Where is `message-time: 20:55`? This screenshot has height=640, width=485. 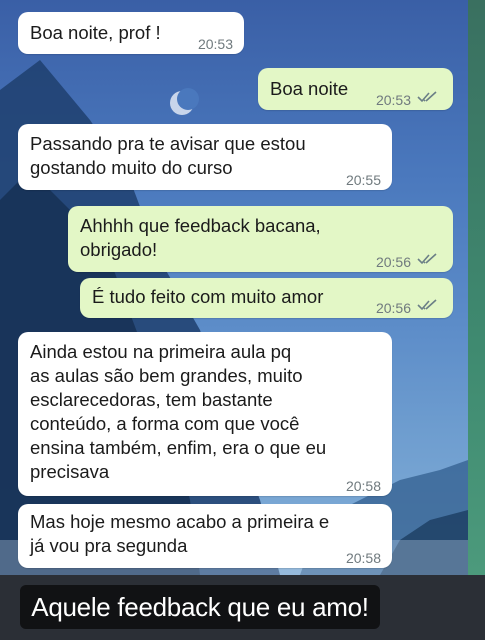
message-time: 20:55 is located at coordinates (363, 180).